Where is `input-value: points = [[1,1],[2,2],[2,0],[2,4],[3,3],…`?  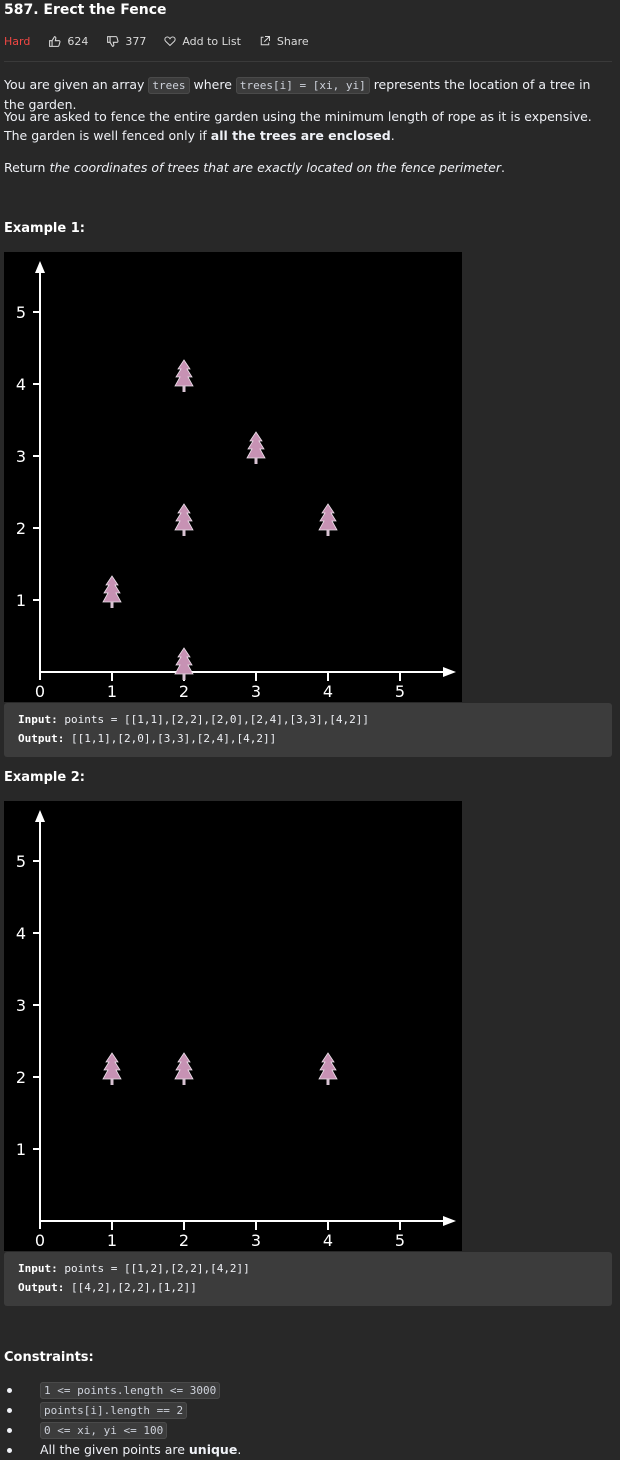
input-value: points = [[1,1],[2,2],[2,0],[2,4],[3,3],… is located at coordinates (213, 719).